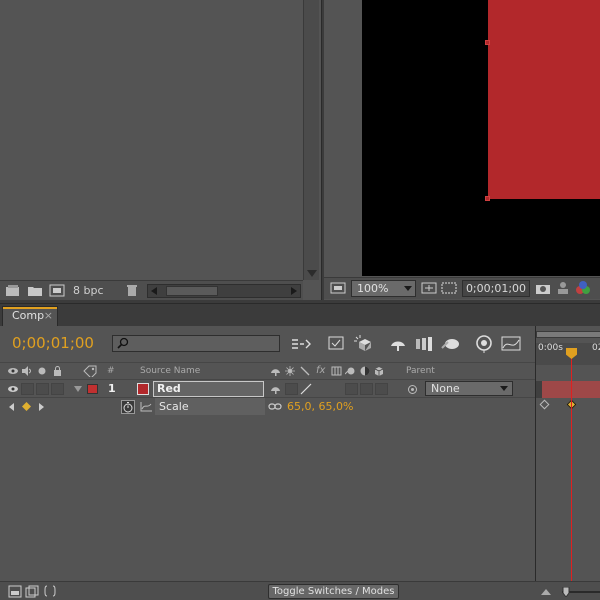 This screenshot has height=600, width=600. What do you see at coordinates (170, 371) in the screenshot?
I see `column-header-source-name: Source Name` at bounding box center [170, 371].